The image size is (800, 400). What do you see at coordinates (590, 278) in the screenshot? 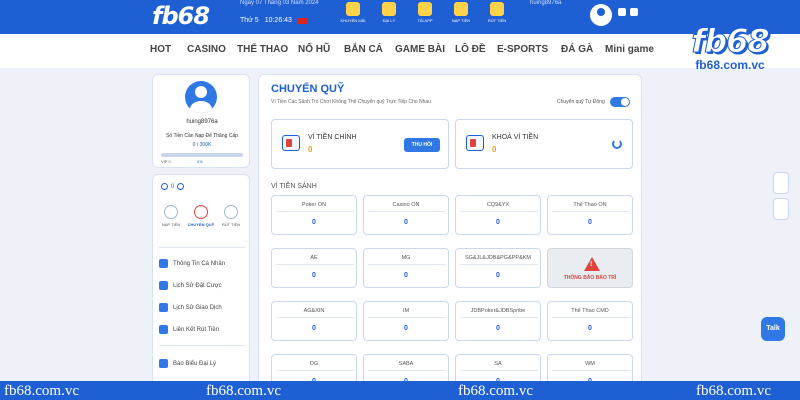
I see `maintenance-text: THÔNG BÁO BẢO TRÌ` at bounding box center [590, 278].